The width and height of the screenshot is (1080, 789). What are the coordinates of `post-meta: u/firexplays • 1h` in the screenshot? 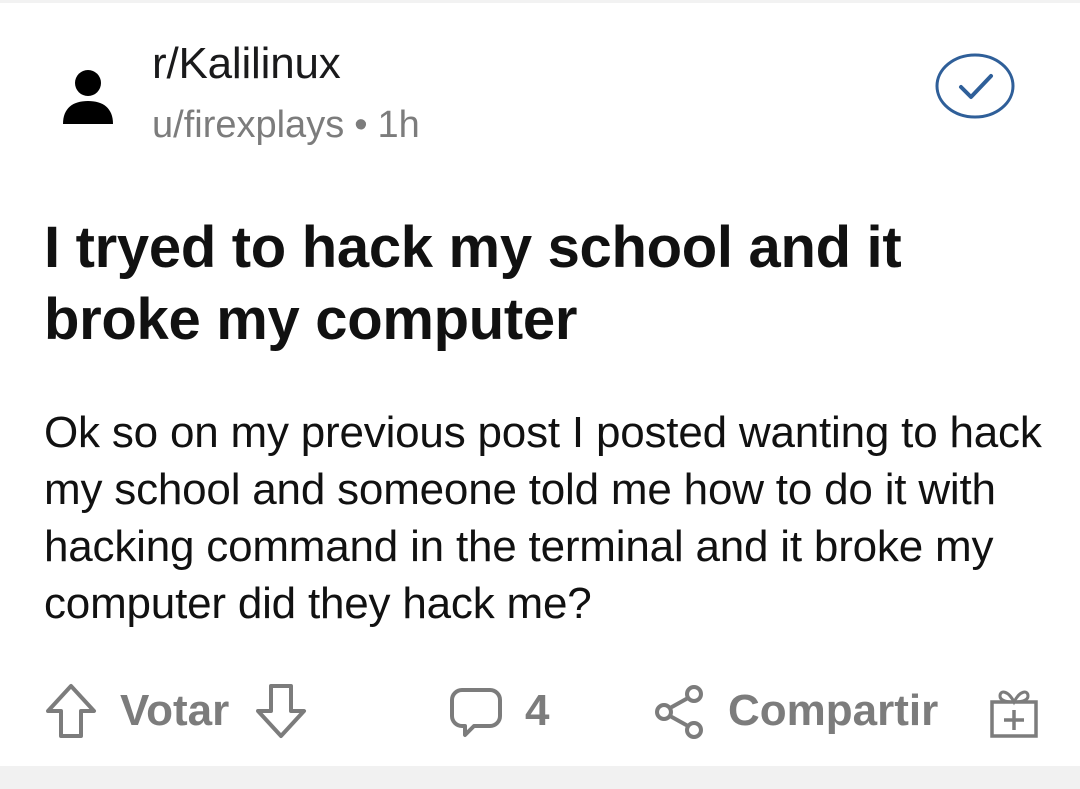 It's located at (286, 125).